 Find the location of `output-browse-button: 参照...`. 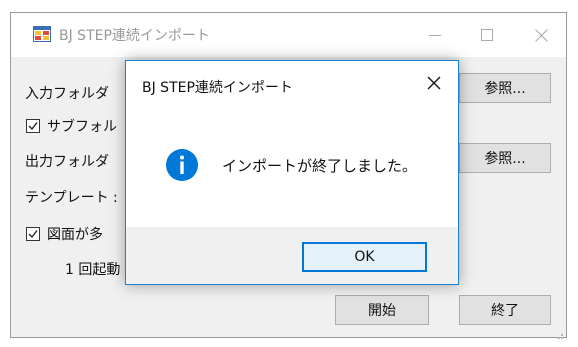

output-browse-button: 参照... is located at coordinates (505, 158).